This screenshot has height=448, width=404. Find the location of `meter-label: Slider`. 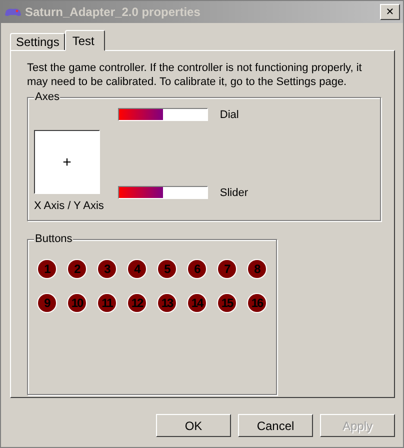

meter-label: Slider is located at coordinates (234, 192).